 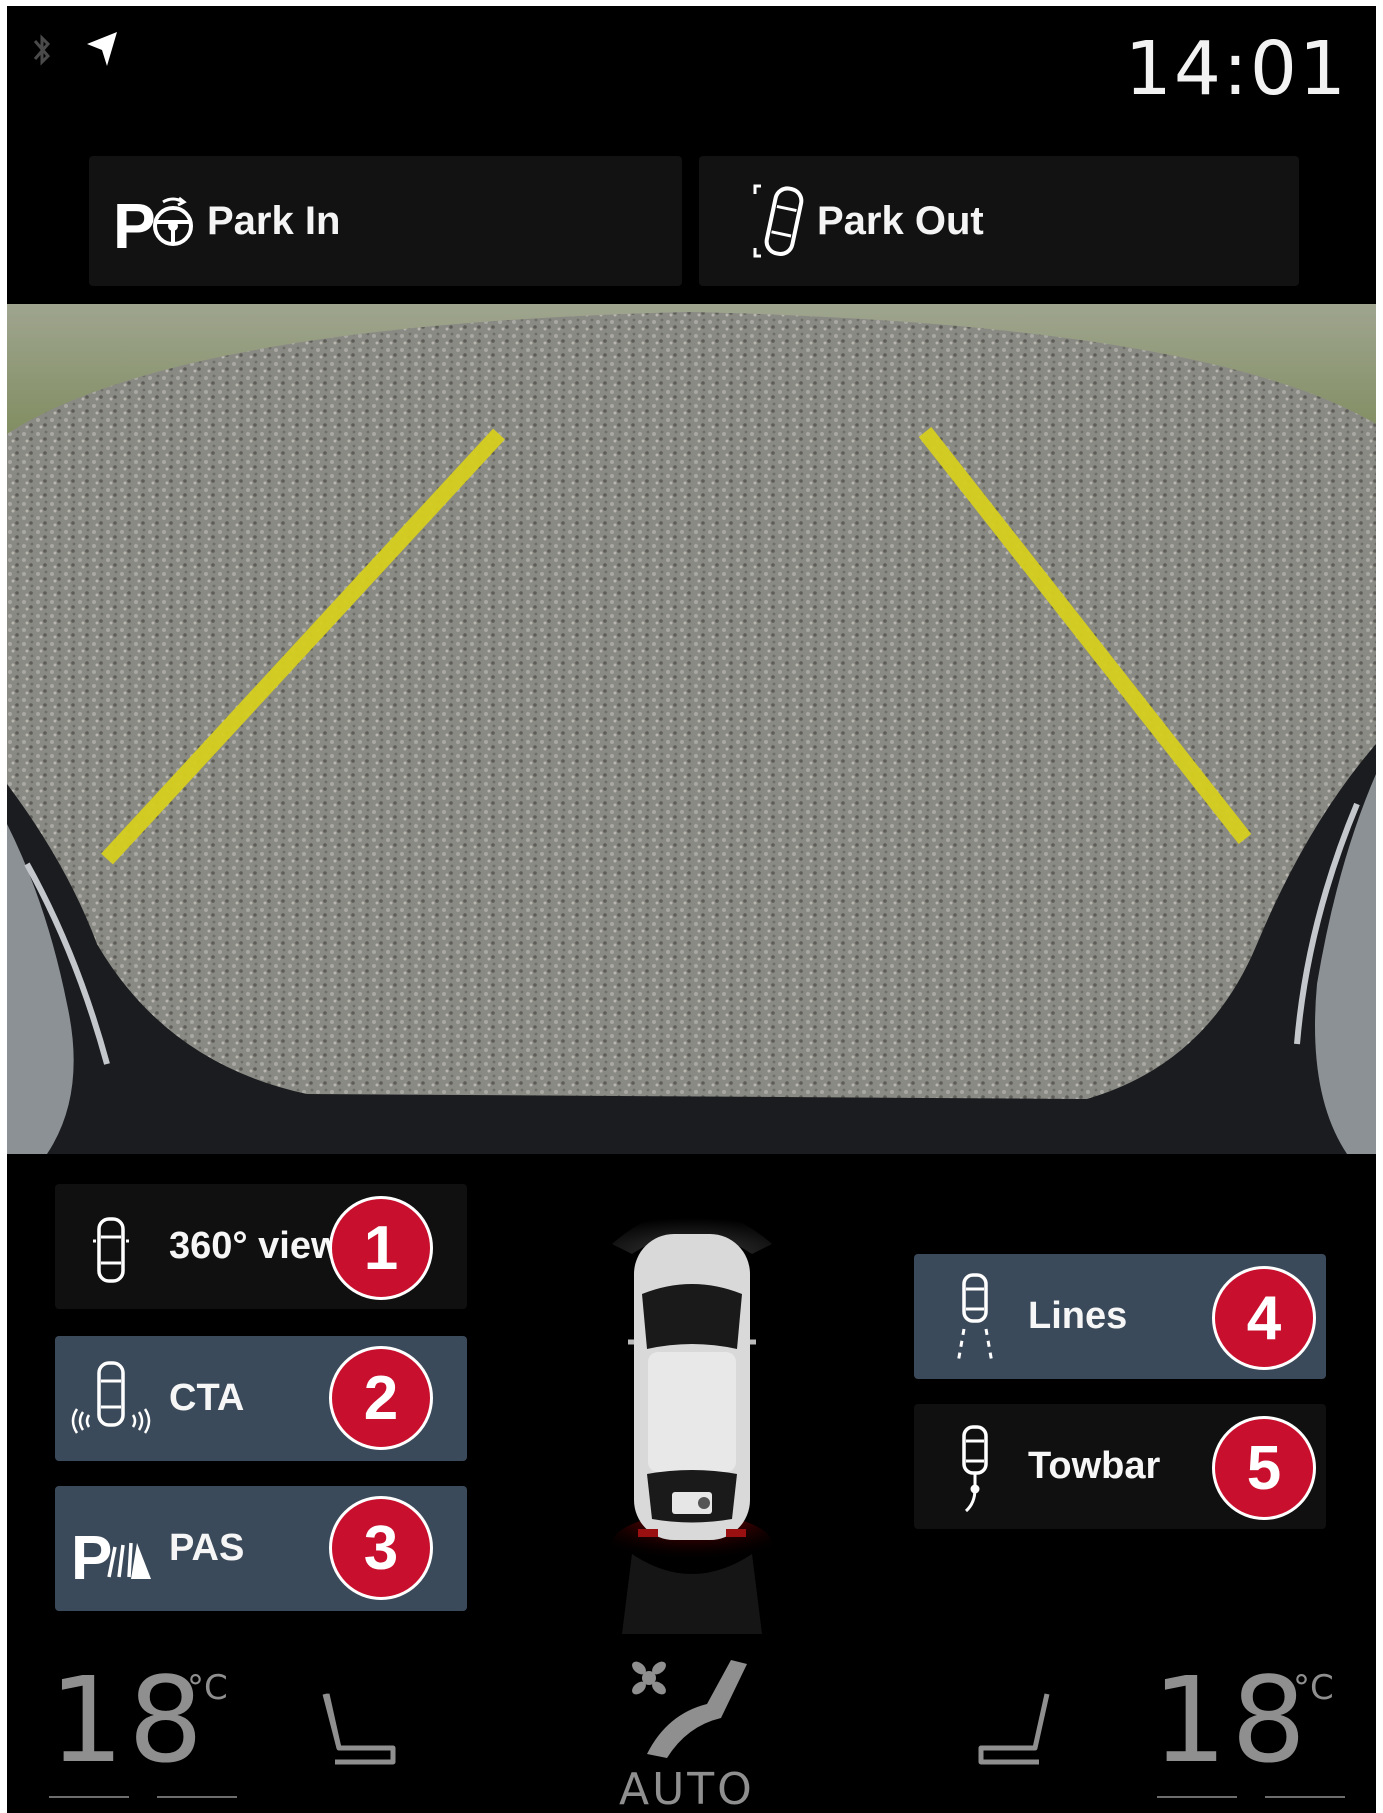 I want to click on towbar-icon, so click(x=975, y=1468).